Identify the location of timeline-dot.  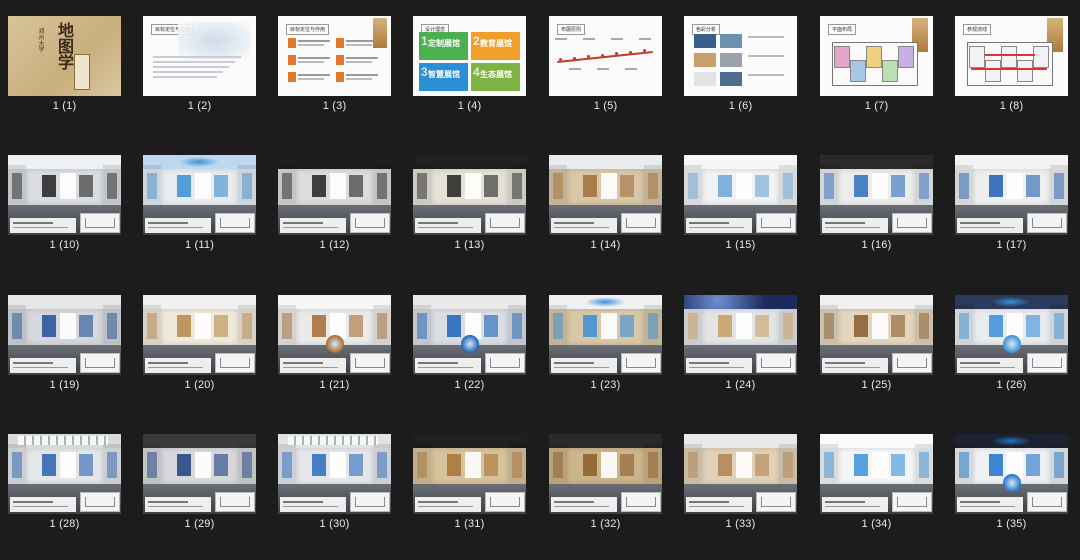
(644, 50).